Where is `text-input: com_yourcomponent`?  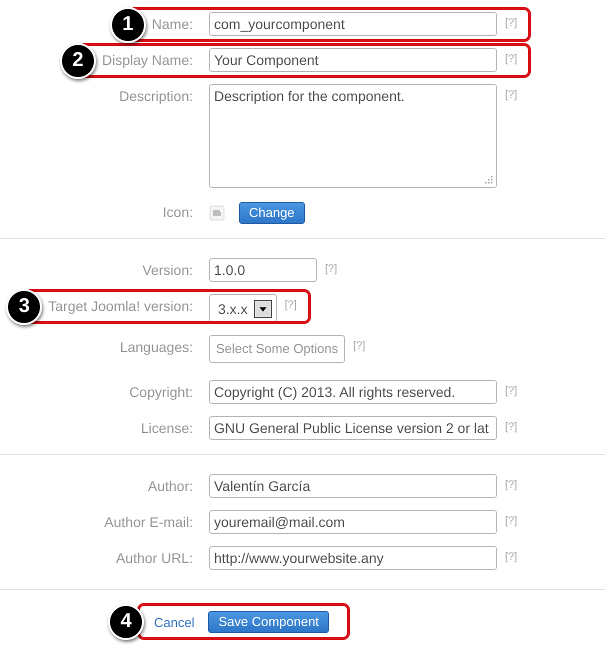 text-input: com_yourcomponent is located at coordinates (353, 24).